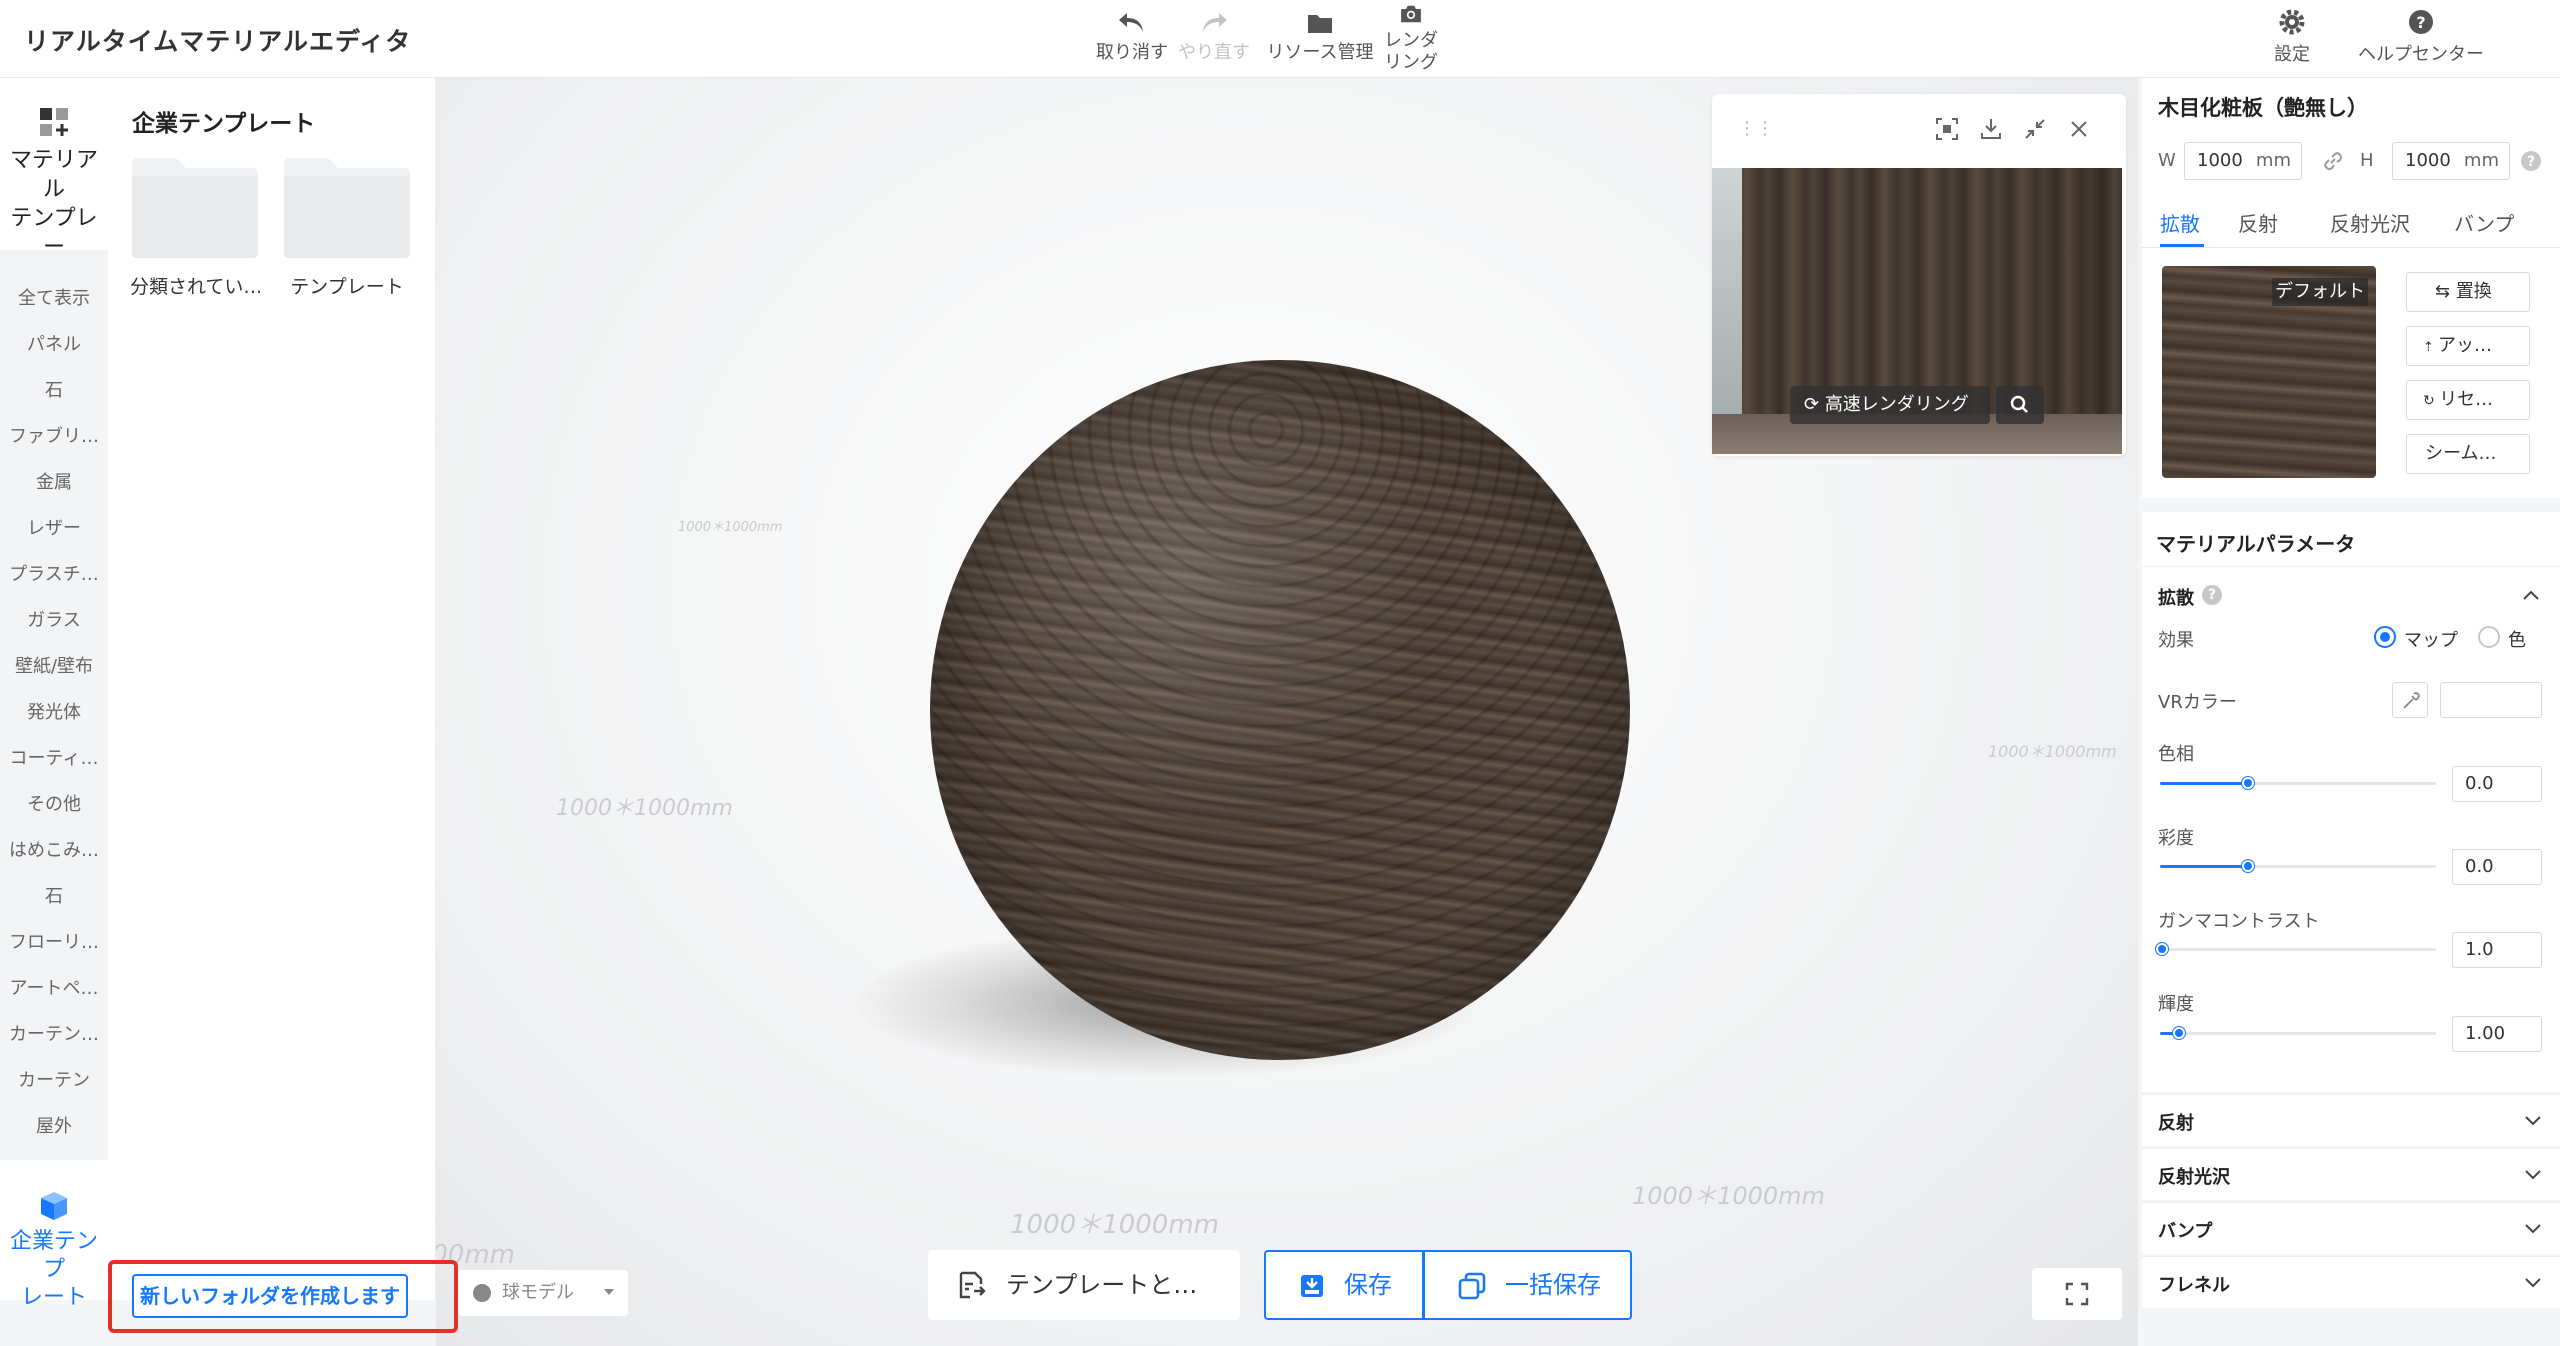  I want to click on replace-button: ⇆ 置換, so click(2468, 292).